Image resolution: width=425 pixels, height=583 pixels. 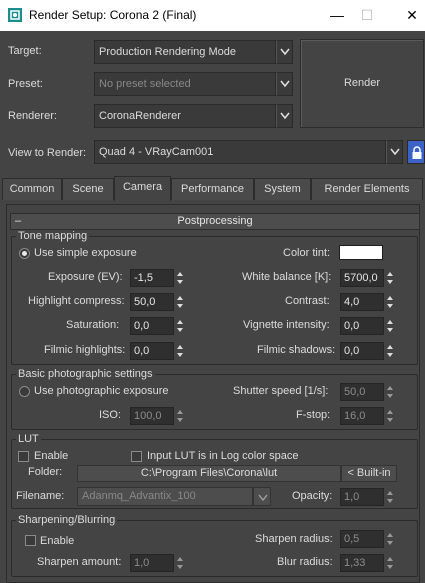 I want to click on preset-label: Preset:, so click(x=25, y=84).